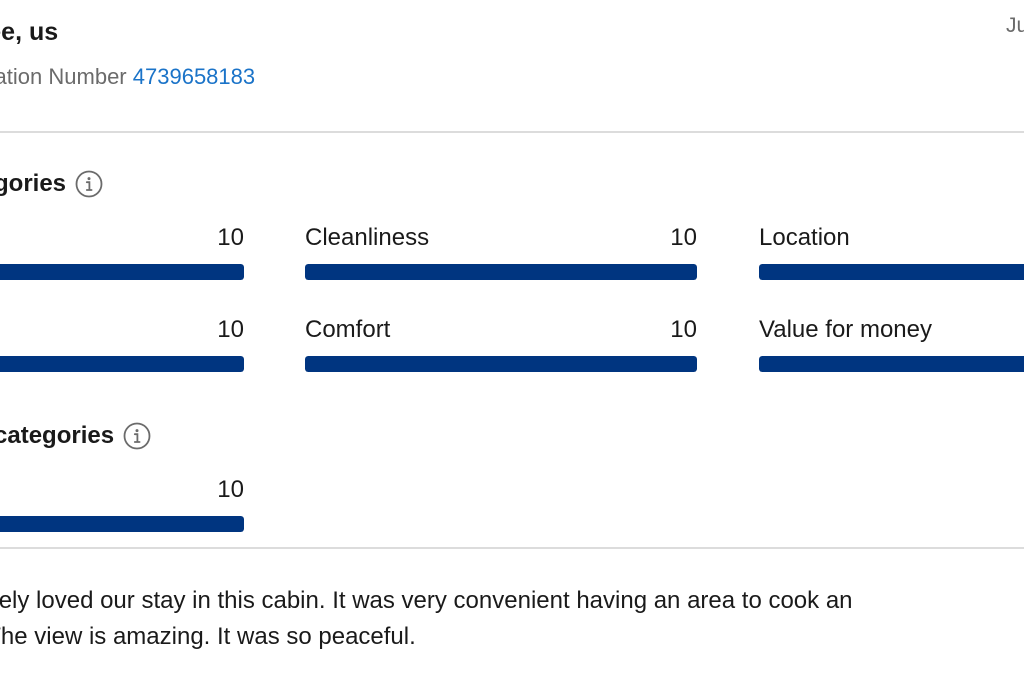  Describe the element at coordinates (122, 252) in the screenshot. I see `score-item-staff: 10` at that location.